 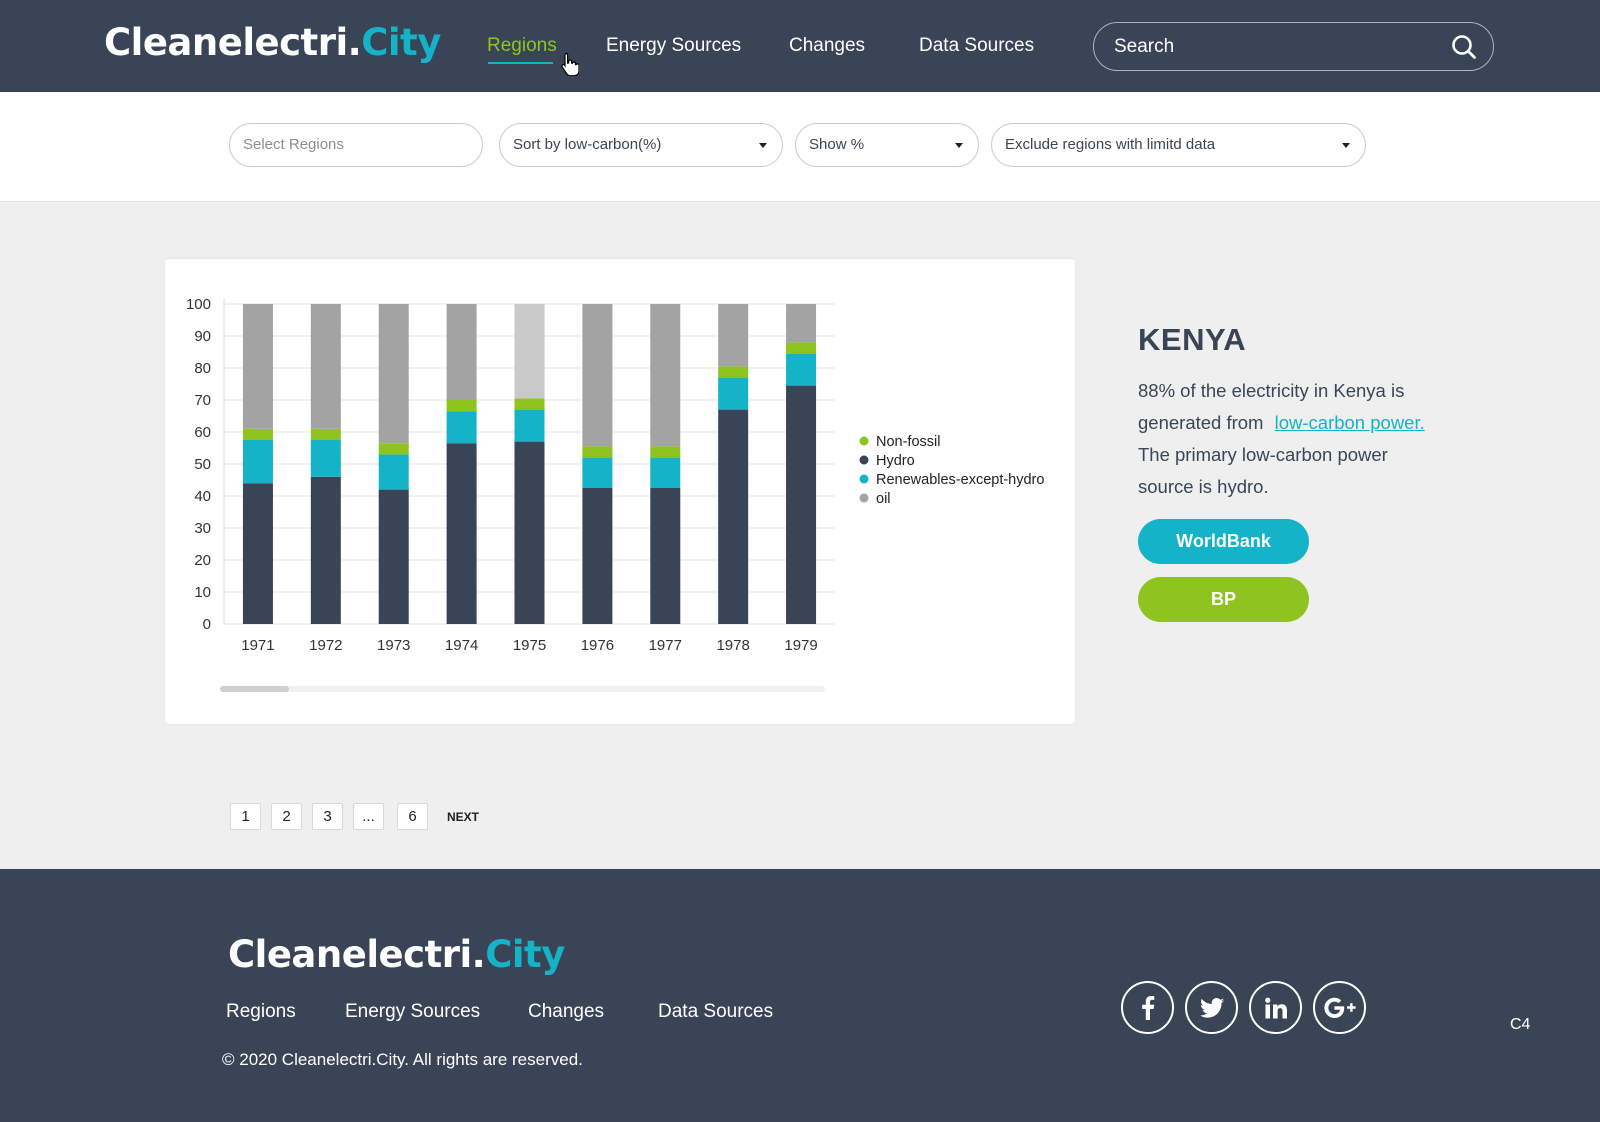 What do you see at coordinates (827, 46) in the screenshot?
I see `nav-changes: Changes` at bounding box center [827, 46].